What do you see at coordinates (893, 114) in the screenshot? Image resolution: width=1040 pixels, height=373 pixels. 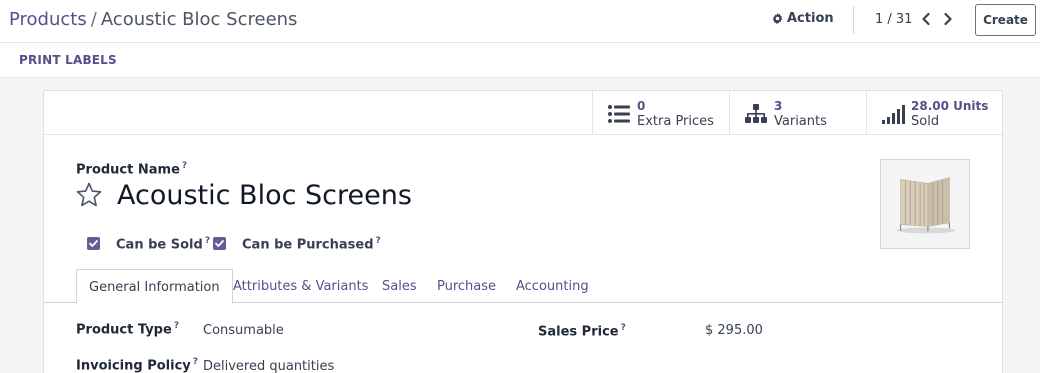 I see `signal-bars-icon` at bounding box center [893, 114].